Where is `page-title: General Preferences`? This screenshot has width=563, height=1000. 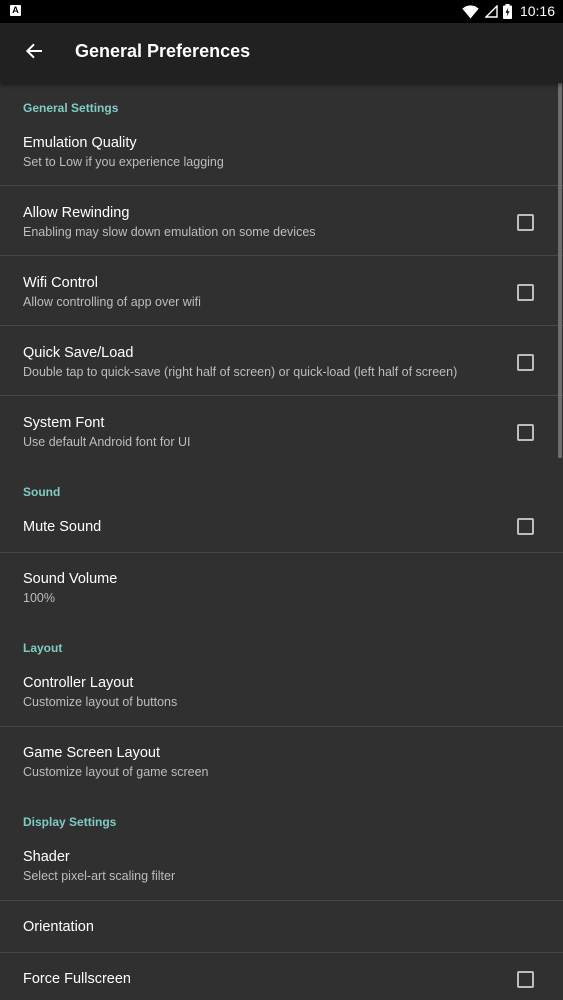
page-title: General Preferences is located at coordinates (163, 51).